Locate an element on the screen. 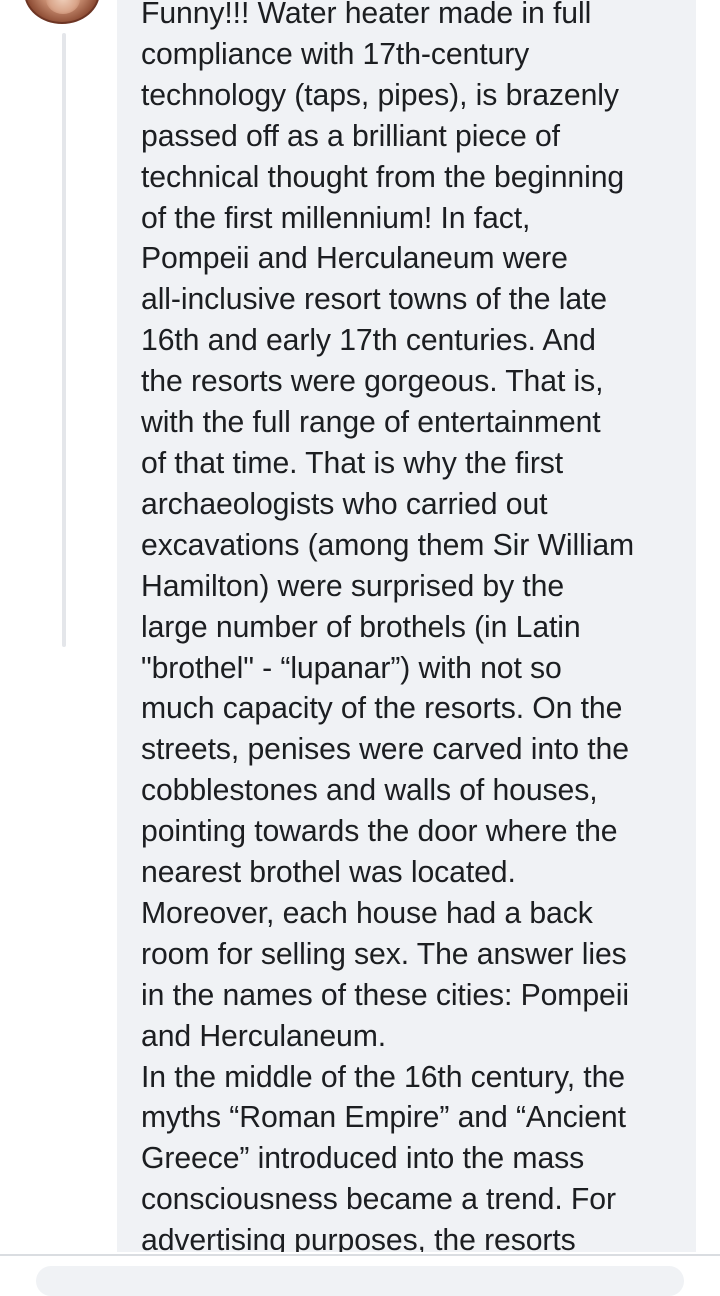  commenter-avatar is located at coordinates (62, 12).